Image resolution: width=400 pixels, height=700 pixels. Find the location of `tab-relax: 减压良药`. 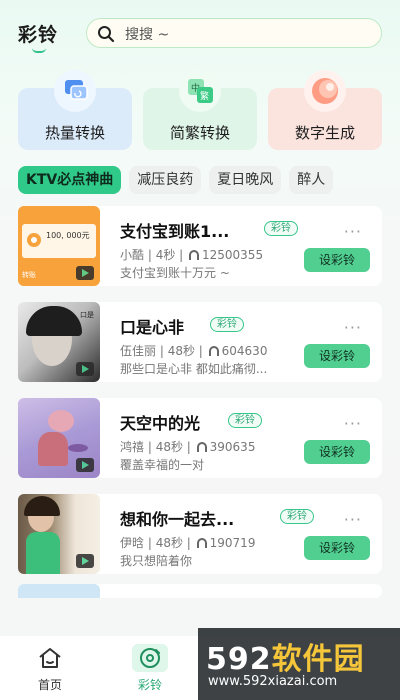

tab-relax: 减压良药 is located at coordinates (165, 180).